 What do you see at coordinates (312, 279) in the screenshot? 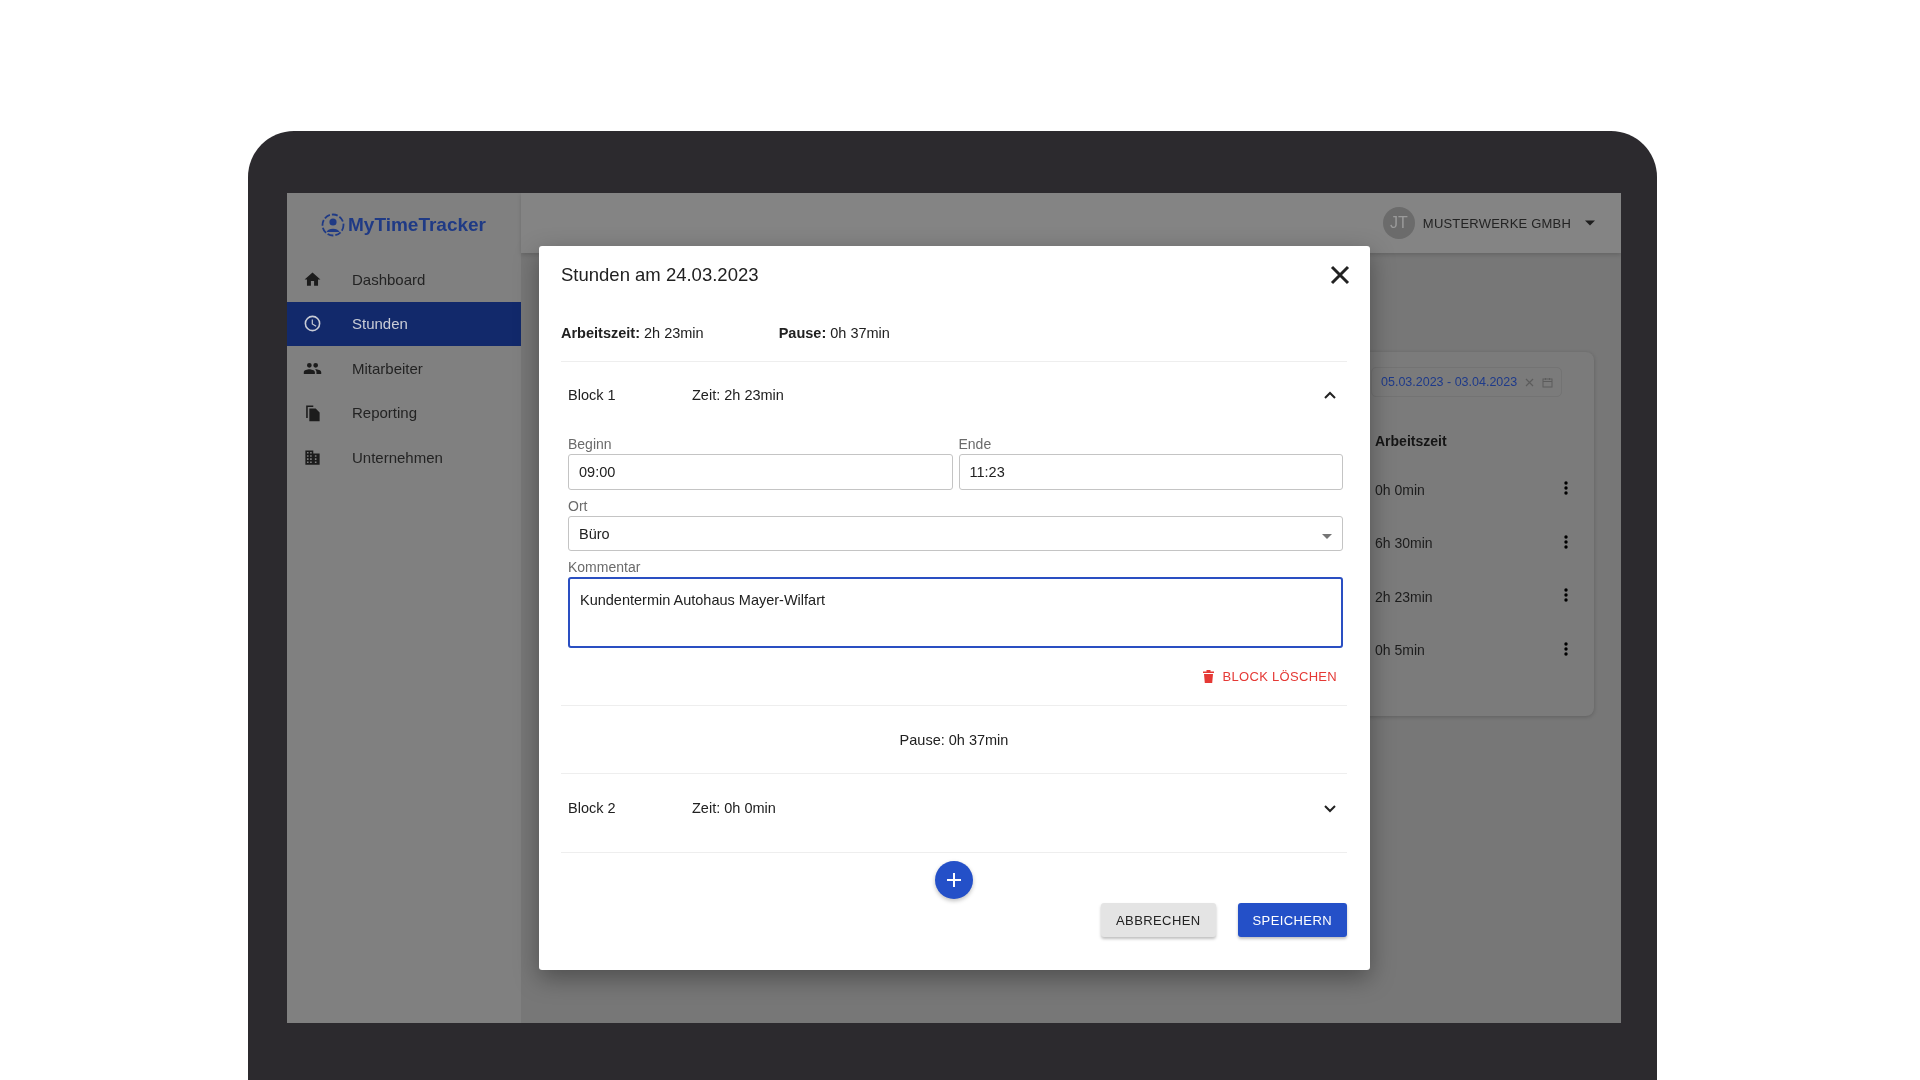
I see `home-icon` at bounding box center [312, 279].